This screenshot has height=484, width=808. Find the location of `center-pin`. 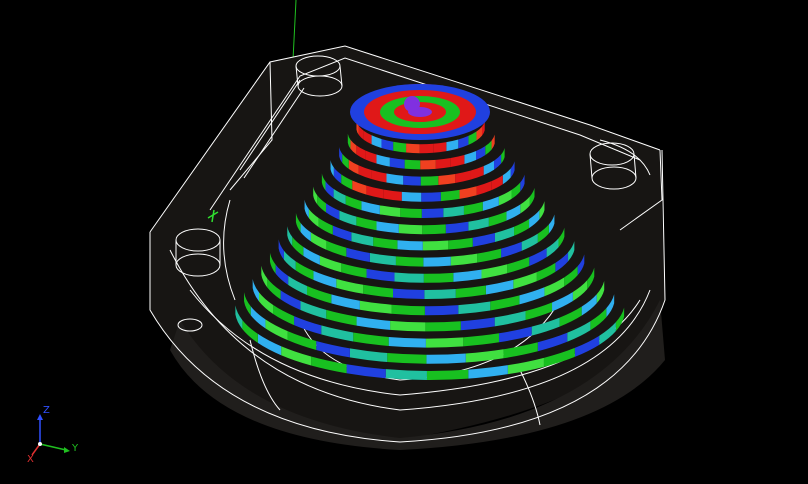

center-pin is located at coordinates (412, 104).